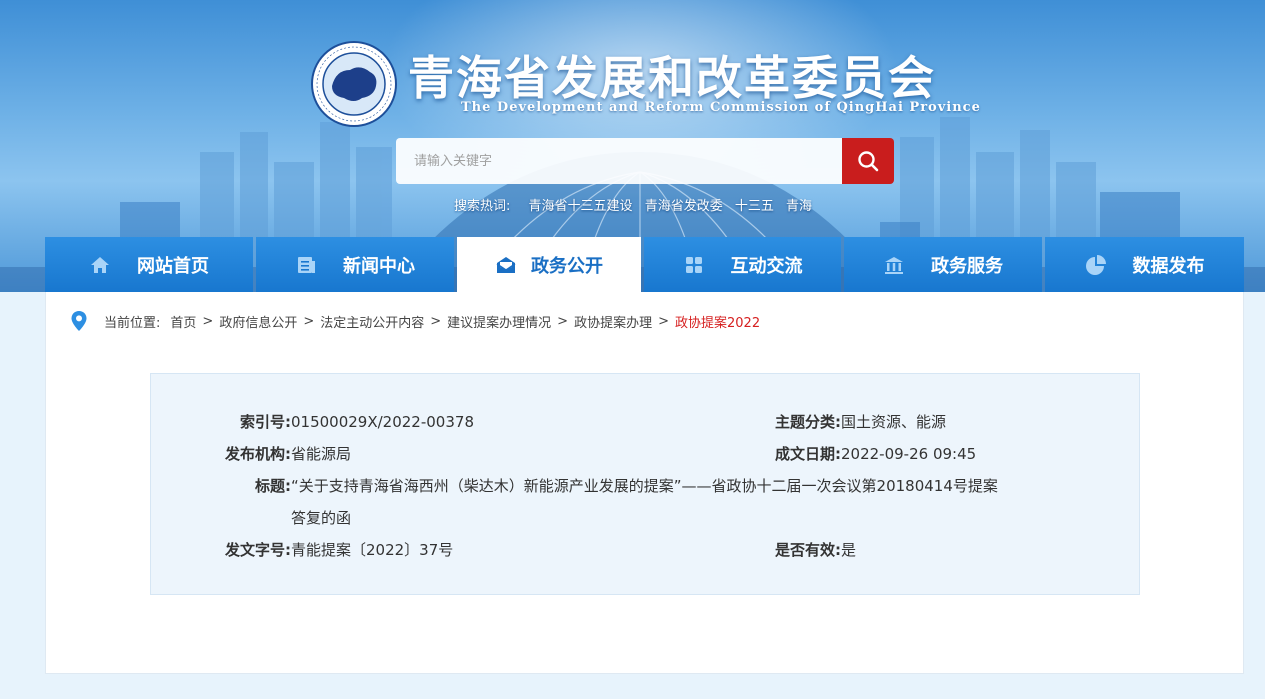  I want to click on pie-chart-icon, so click(1096, 265).